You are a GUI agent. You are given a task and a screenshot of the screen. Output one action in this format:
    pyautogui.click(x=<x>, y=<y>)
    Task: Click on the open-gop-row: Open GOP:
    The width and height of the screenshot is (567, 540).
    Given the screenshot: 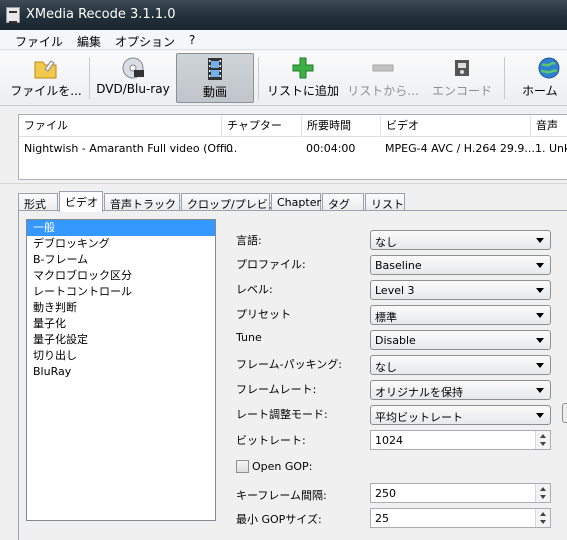 What is the action you would take?
    pyautogui.click(x=274, y=466)
    